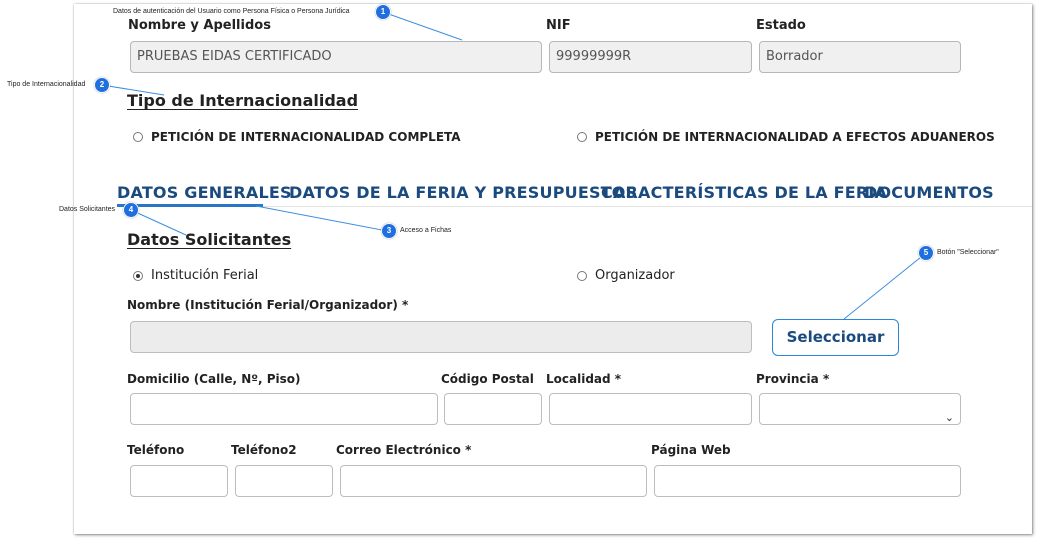  What do you see at coordinates (949, 417) in the screenshot?
I see `chevron-down-icon: ⌄` at bounding box center [949, 417].